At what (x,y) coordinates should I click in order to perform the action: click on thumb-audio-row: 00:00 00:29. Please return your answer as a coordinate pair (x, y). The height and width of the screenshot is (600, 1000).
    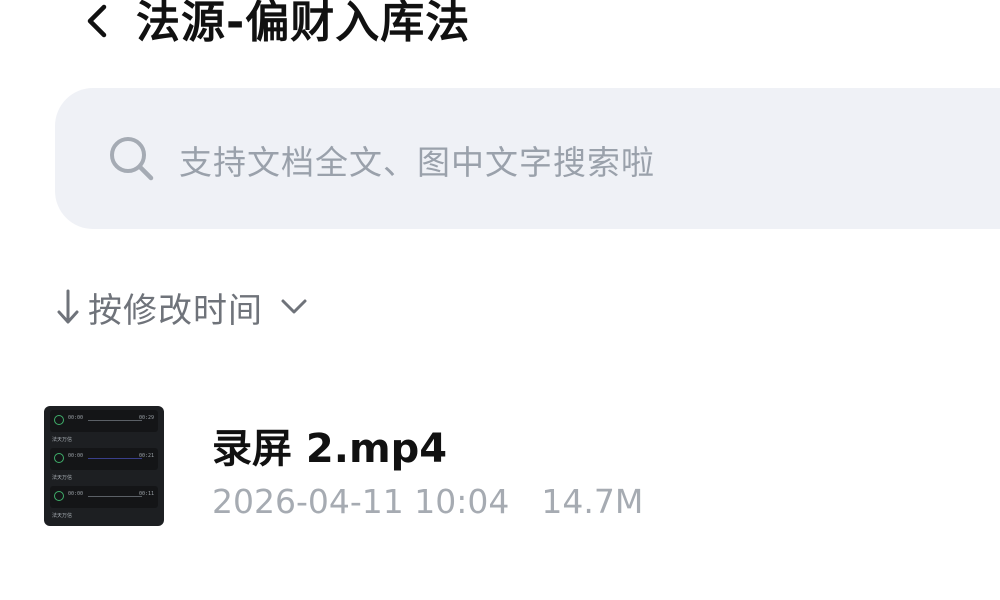
    Looking at the image, I should click on (104, 421).